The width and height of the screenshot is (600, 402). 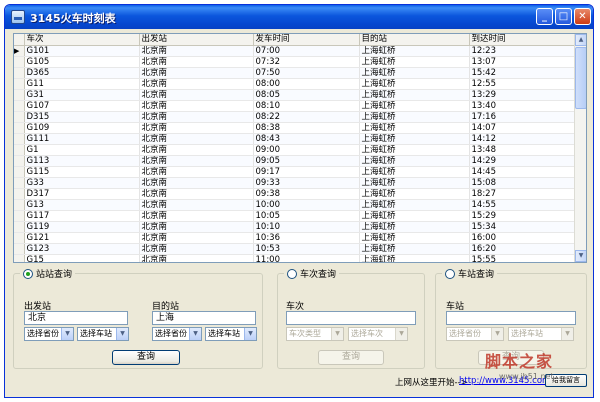 What do you see at coordinates (522, 106) in the screenshot?
I see `cell-arrive: 13:40` at bounding box center [522, 106].